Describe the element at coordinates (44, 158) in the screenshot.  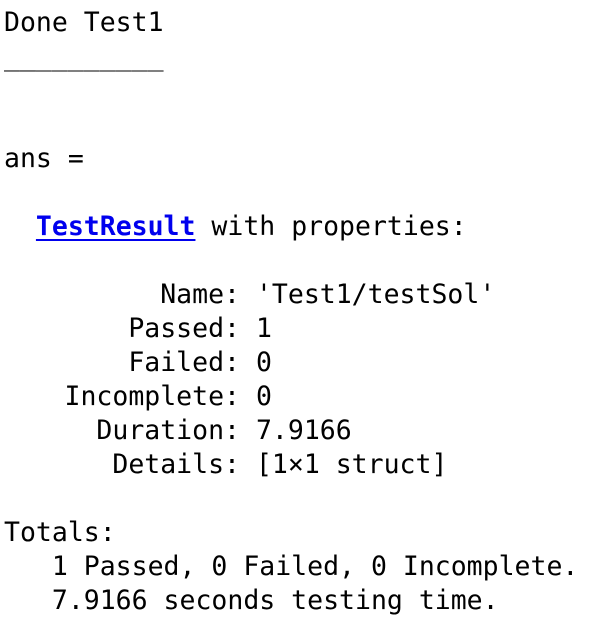
I see `ans-label: ans =` at that location.